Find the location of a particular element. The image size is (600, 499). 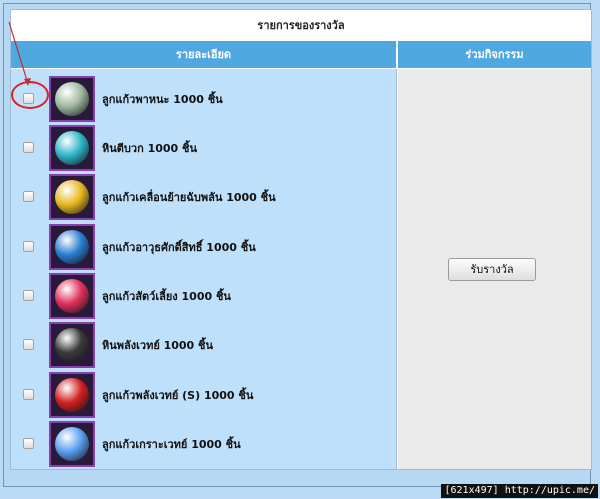

reward-row: ลูกแก้วพลังเวทย์ (S) 1000 ชิ้น is located at coordinates (203, 394).